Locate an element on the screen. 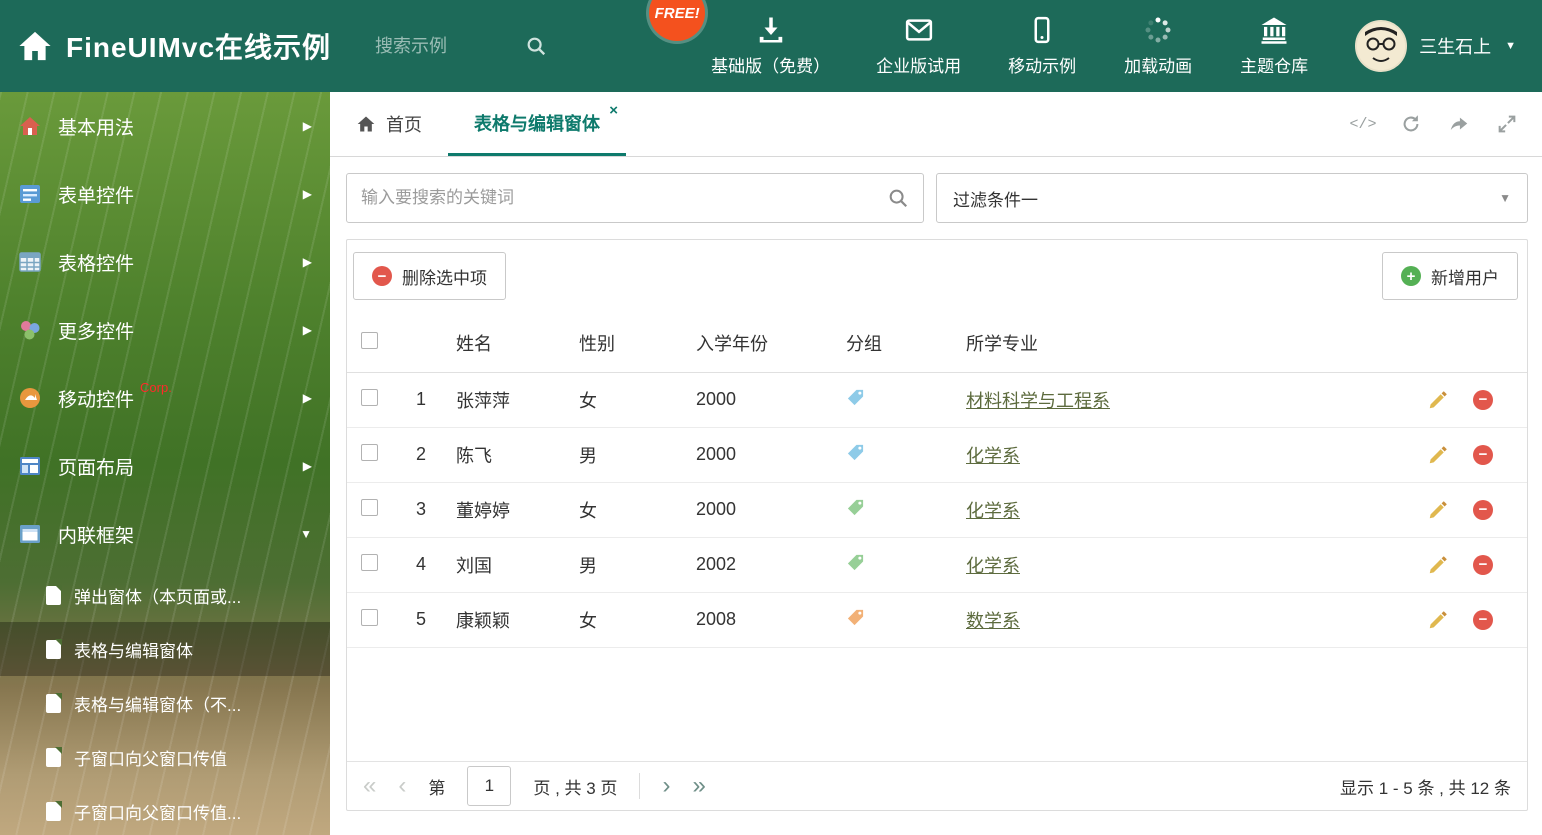  sidebar-item-more-controls: 更多控件 ▶ is located at coordinates (165, 330).